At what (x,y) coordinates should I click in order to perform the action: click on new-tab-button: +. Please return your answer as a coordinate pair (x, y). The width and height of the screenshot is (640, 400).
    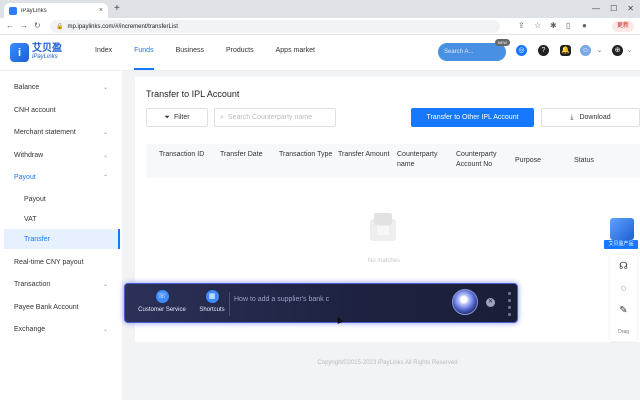
    Looking at the image, I should click on (117, 8).